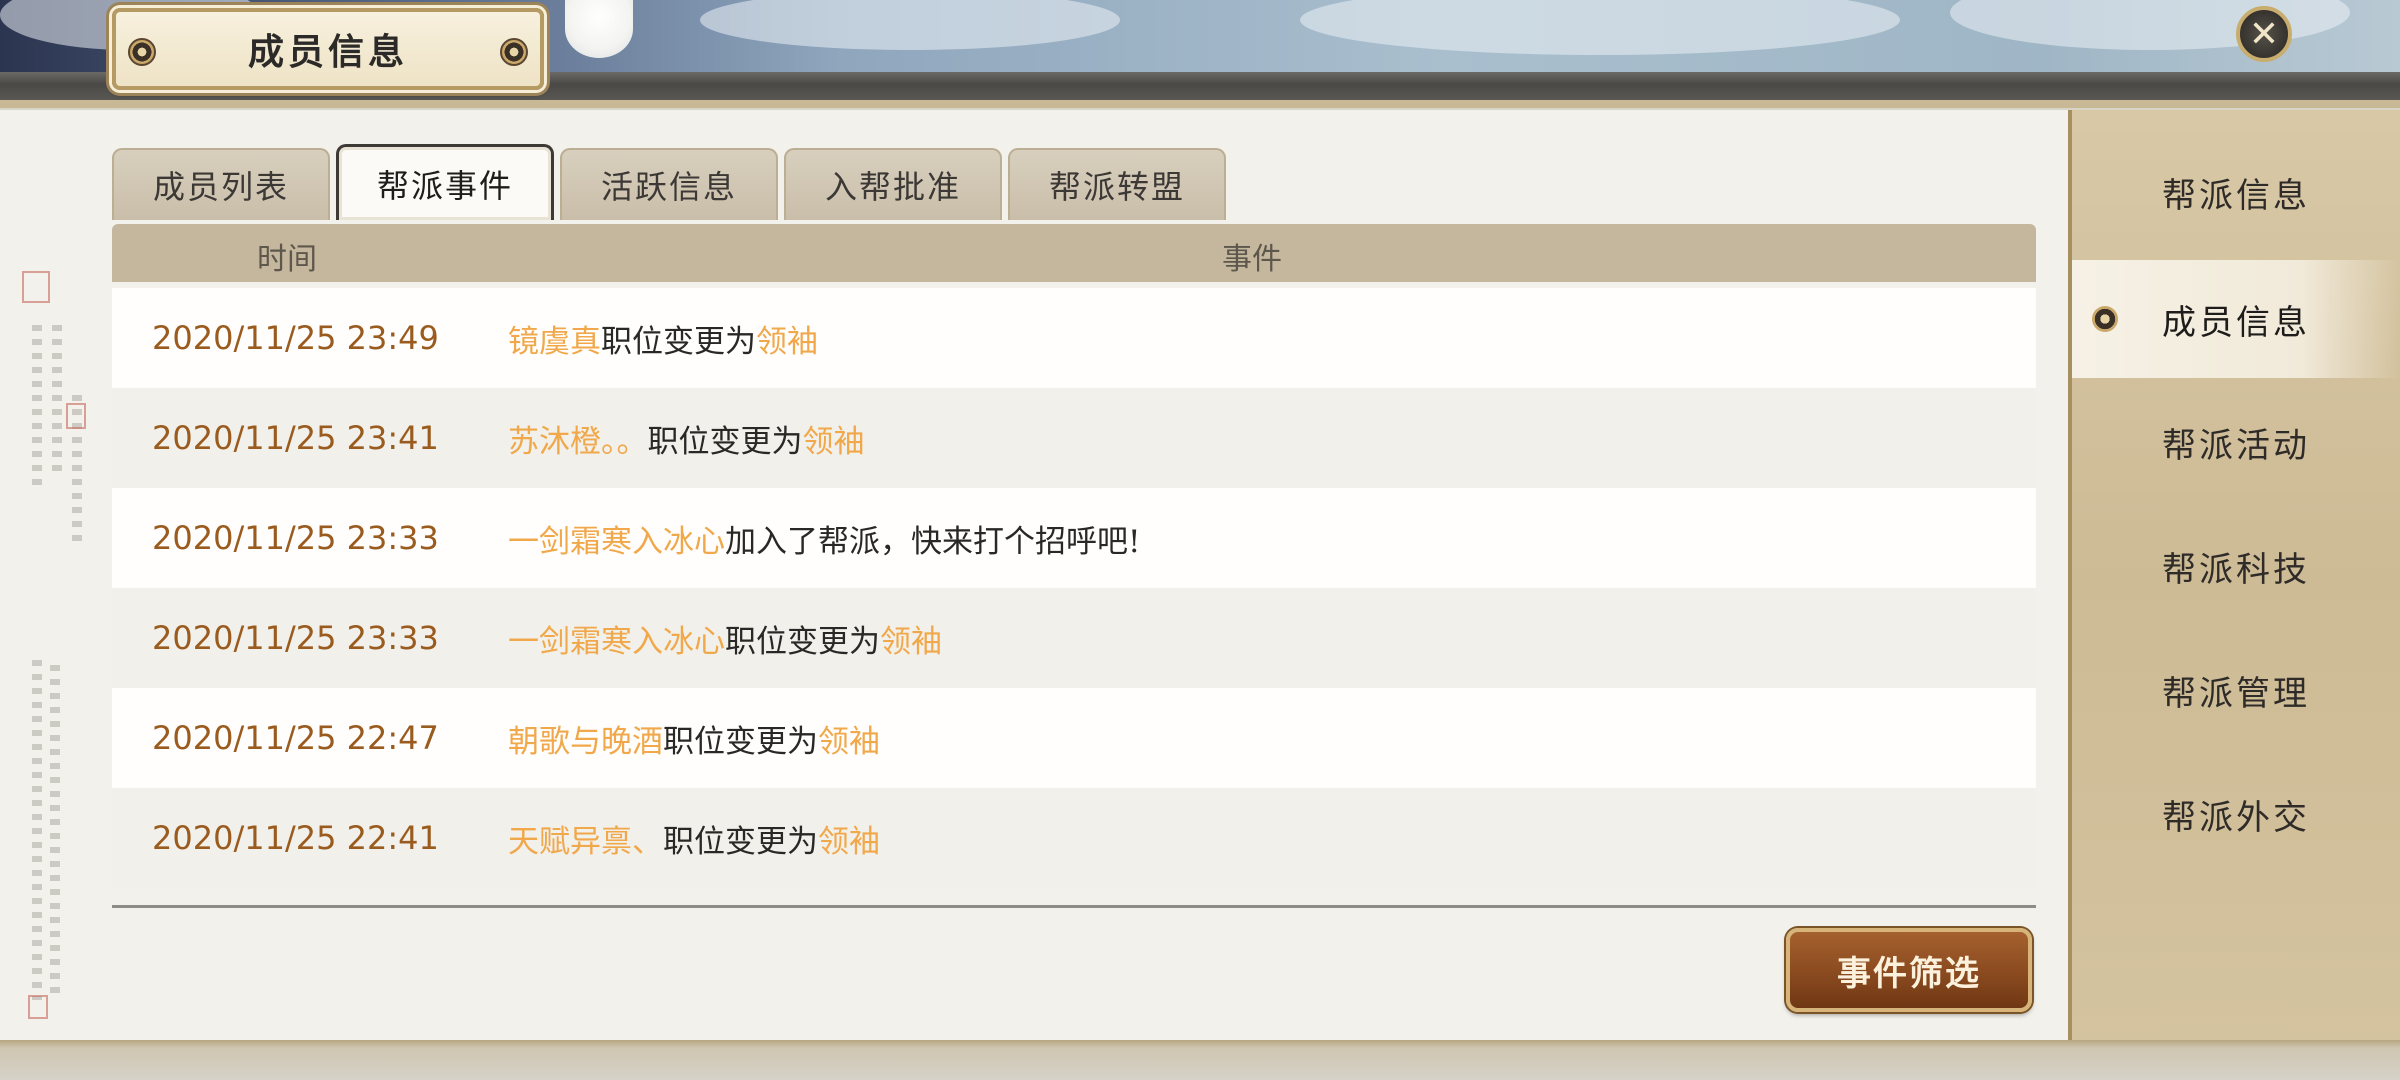 This screenshot has height=1080, width=2400. I want to click on sidebar-item-label: 帮派管理, so click(2236, 693).